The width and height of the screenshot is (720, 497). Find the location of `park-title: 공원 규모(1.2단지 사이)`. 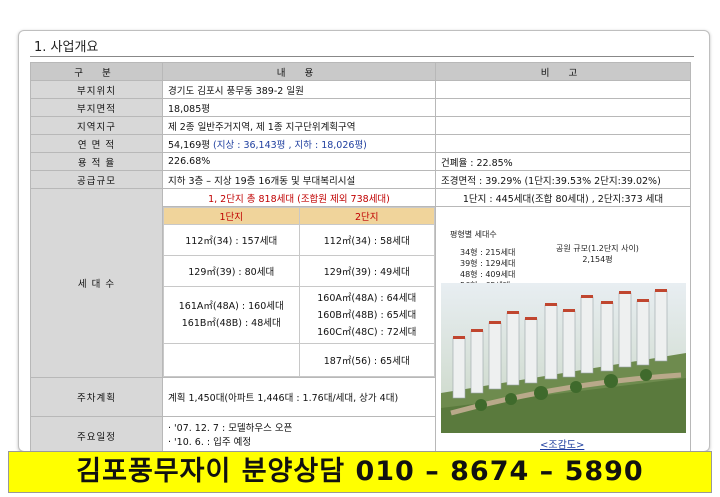

park-title: 공원 규모(1.2단지 사이) is located at coordinates (597, 248).